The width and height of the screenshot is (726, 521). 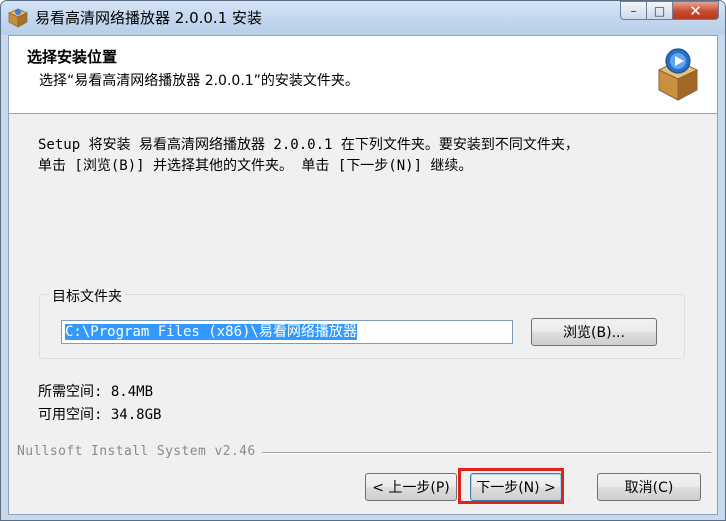 What do you see at coordinates (255, 166) in the screenshot?
I see `instructions-line-2: 单击 [浏览(B)] 并选择其他的文件夹。 单击 [下一步(N)] 继续。` at bounding box center [255, 166].